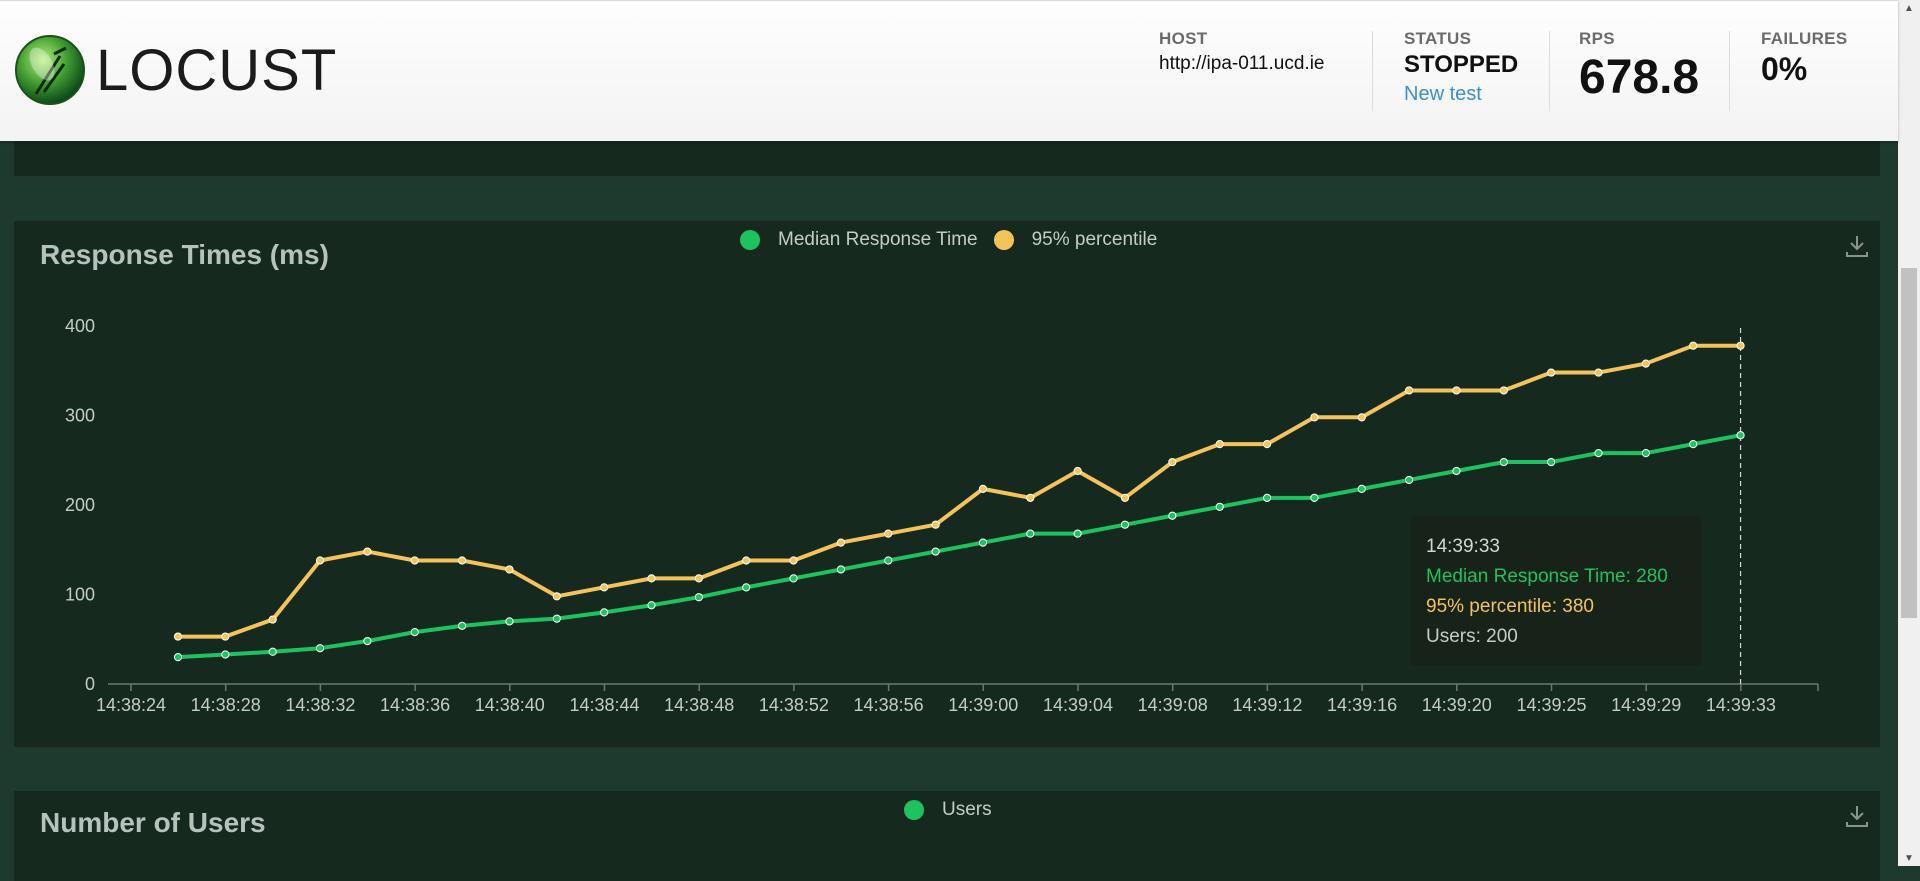  What do you see at coordinates (50, 70) in the screenshot?
I see `locust-logo-icon` at bounding box center [50, 70].